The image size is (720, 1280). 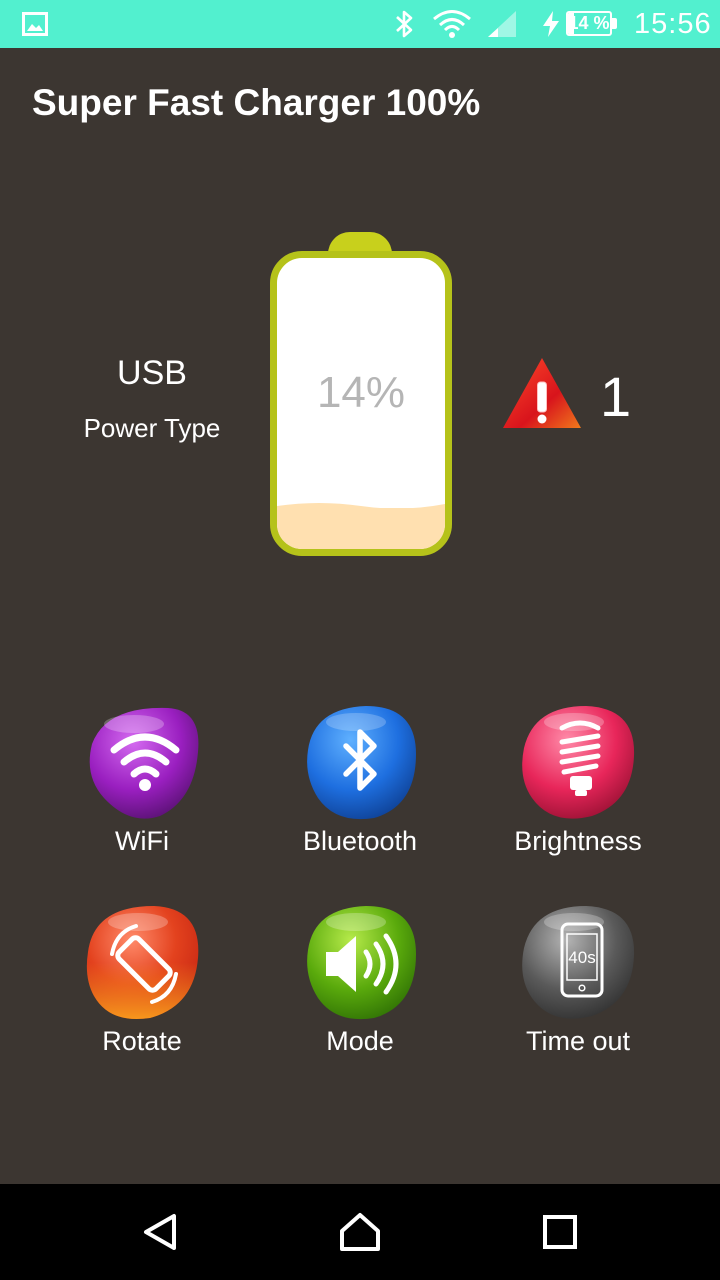 I want to click on warning-count: 1, so click(x=616, y=396).